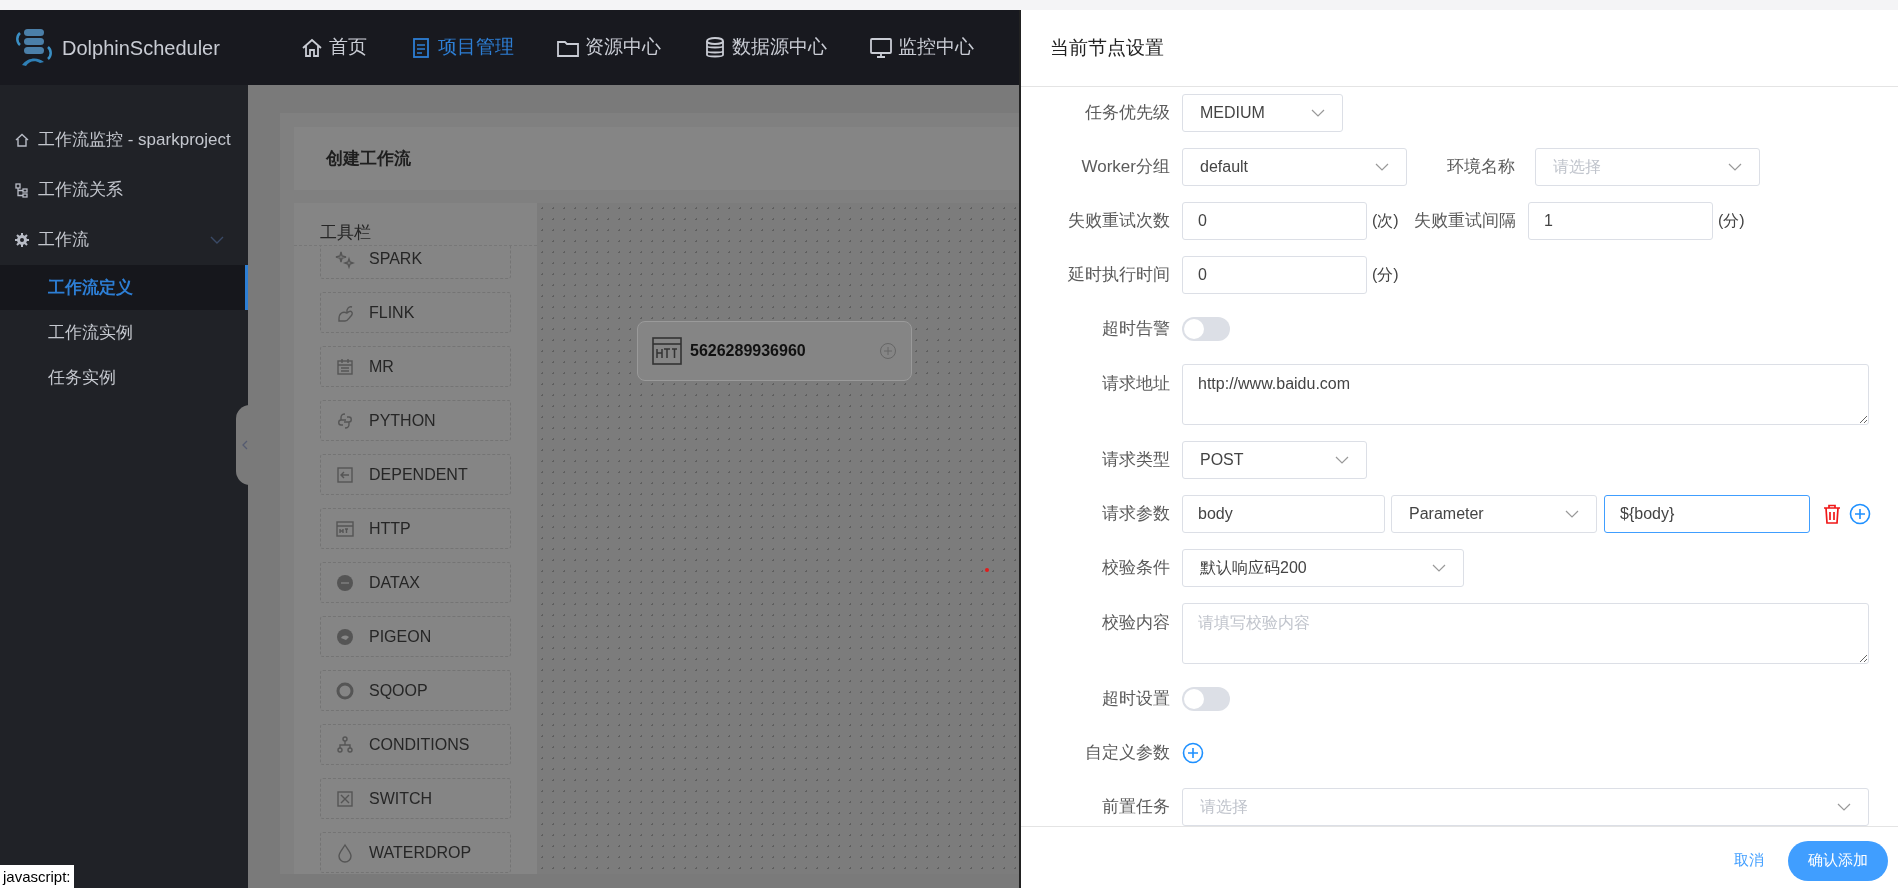 The height and width of the screenshot is (888, 1898). Describe the element at coordinates (124, 287) in the screenshot. I see `sidebar-subitem: 工作流定义` at that location.